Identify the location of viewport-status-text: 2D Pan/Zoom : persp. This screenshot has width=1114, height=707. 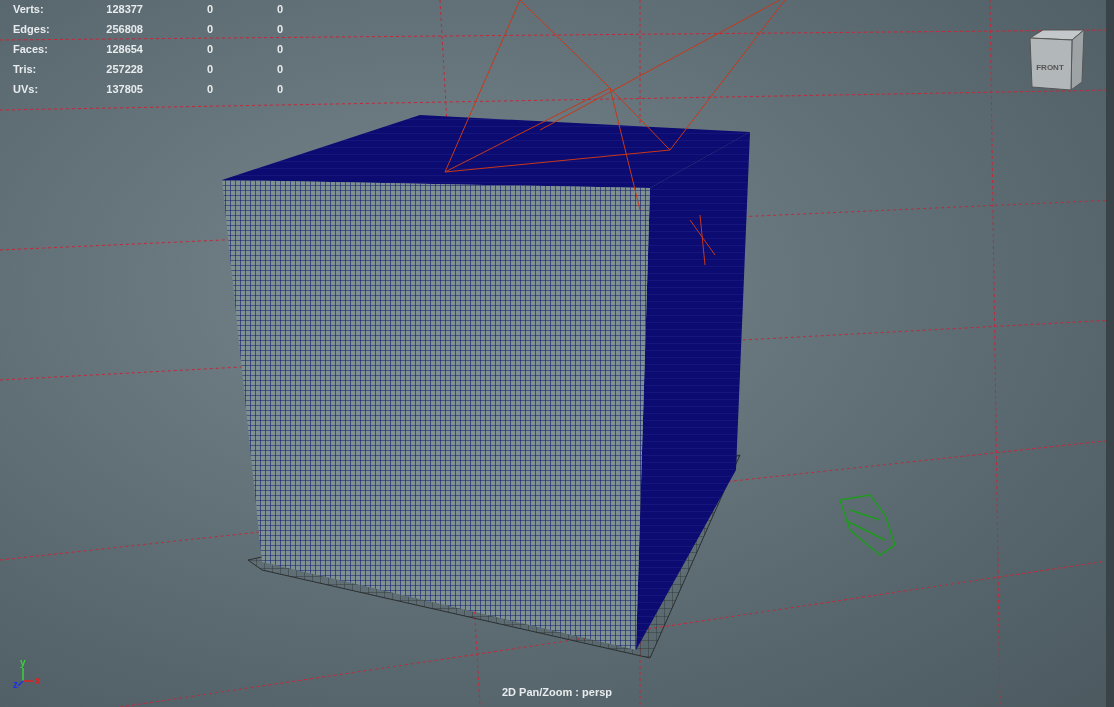
(557, 692).